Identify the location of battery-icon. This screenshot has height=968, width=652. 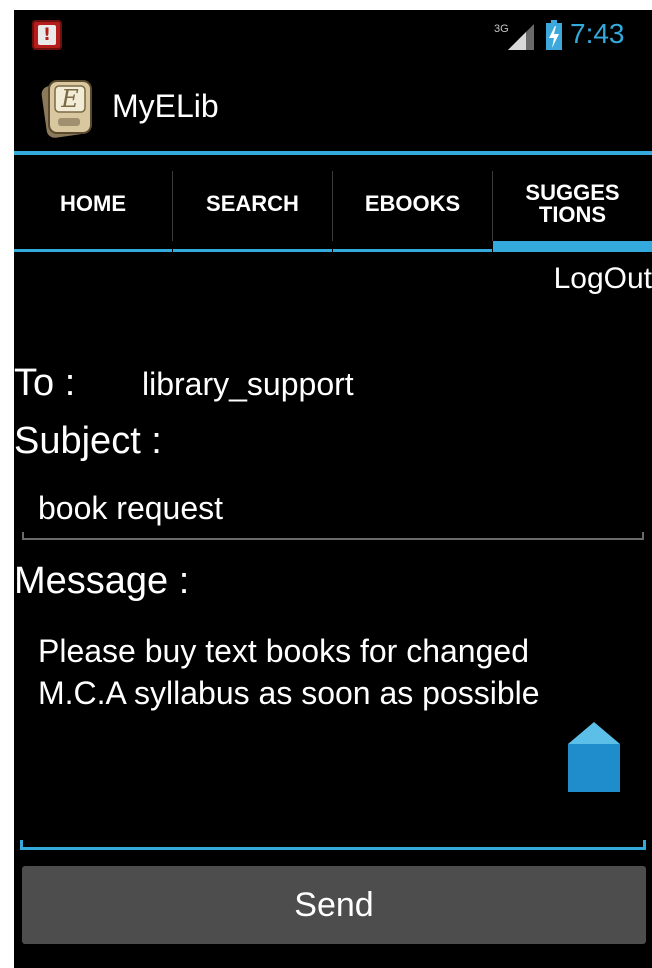
(554, 35).